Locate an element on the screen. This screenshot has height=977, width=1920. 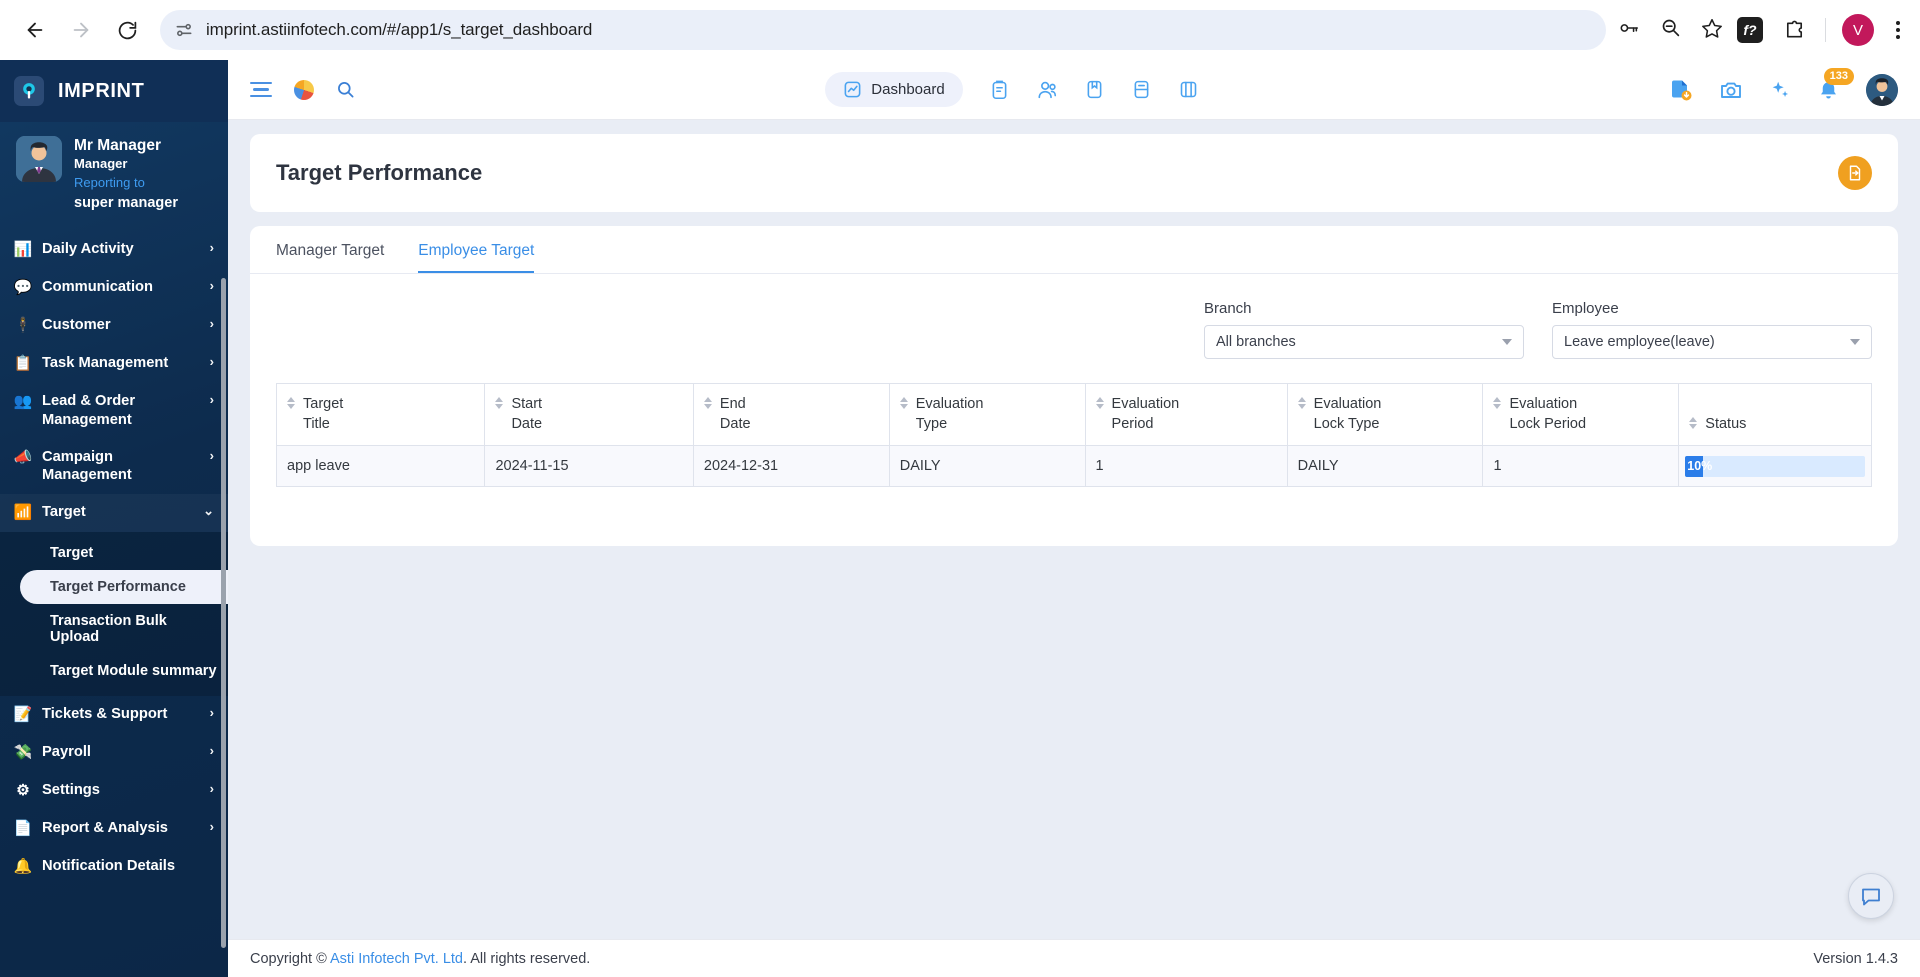
sidebar-item-payroll: 💸 Payroll › is located at coordinates (114, 753).